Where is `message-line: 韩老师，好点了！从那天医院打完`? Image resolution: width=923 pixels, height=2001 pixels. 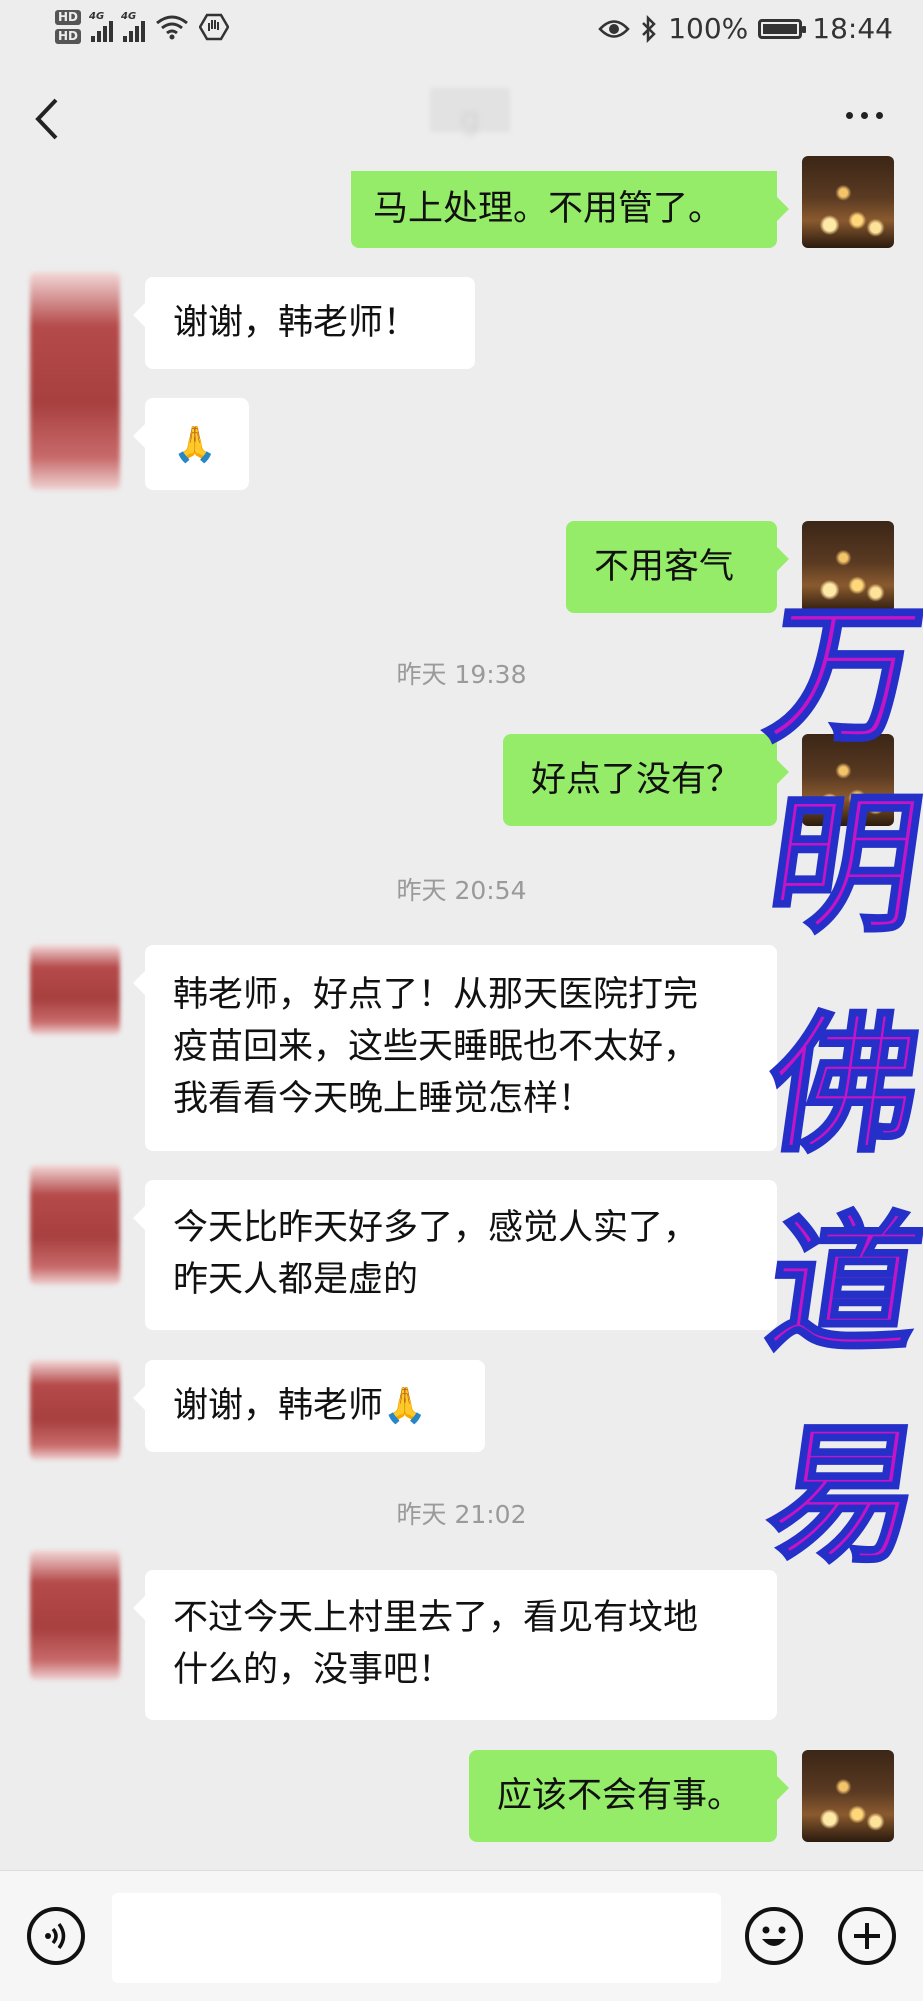
message-line: 韩老师，好点了！从那天医院打完 is located at coordinates (436, 995).